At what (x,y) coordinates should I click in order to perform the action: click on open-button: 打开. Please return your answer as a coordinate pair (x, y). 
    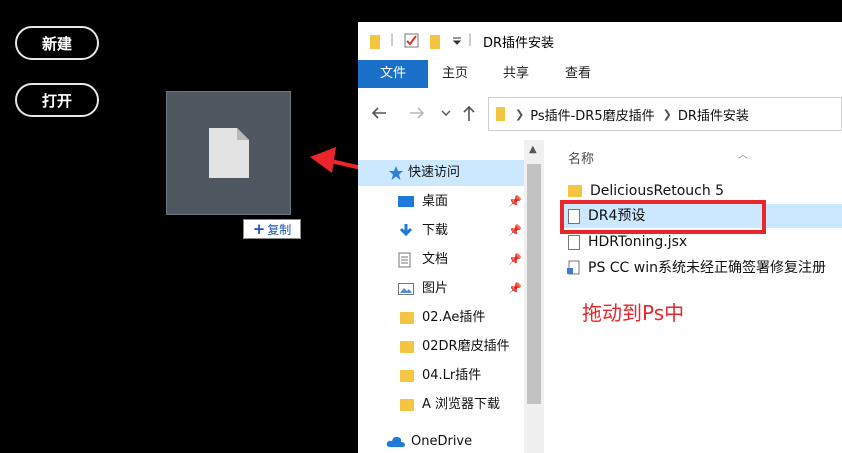
    Looking at the image, I should click on (57, 100).